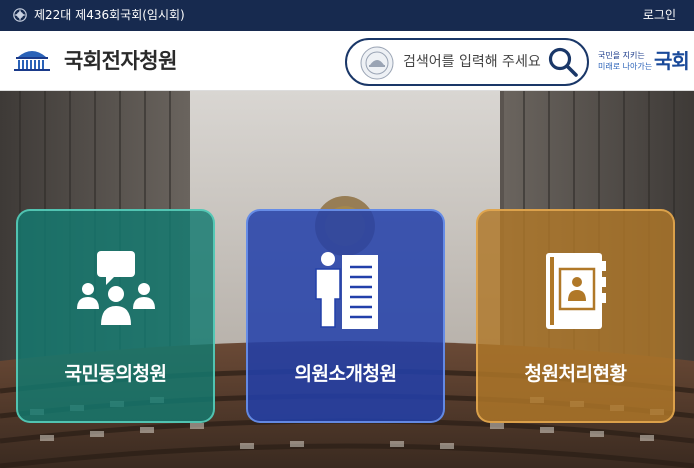  Describe the element at coordinates (109, 15) in the screenshot. I see `assembly-session-text: 제22대 제436회국회(임시회)` at that location.